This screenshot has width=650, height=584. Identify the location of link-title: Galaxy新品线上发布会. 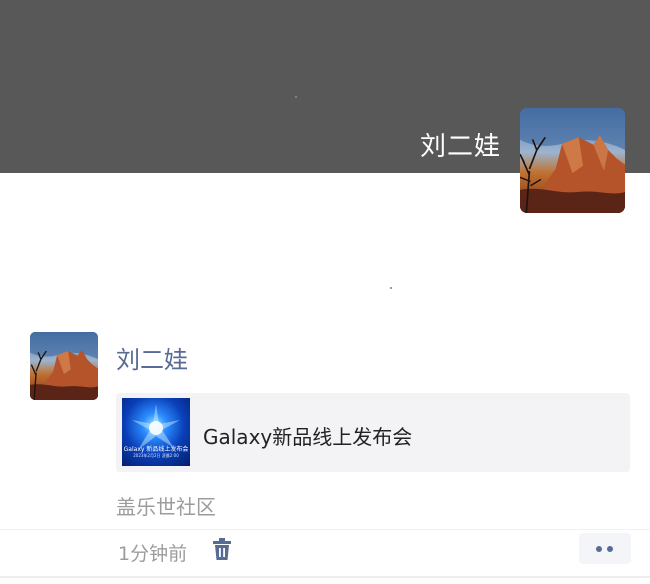
(308, 437).